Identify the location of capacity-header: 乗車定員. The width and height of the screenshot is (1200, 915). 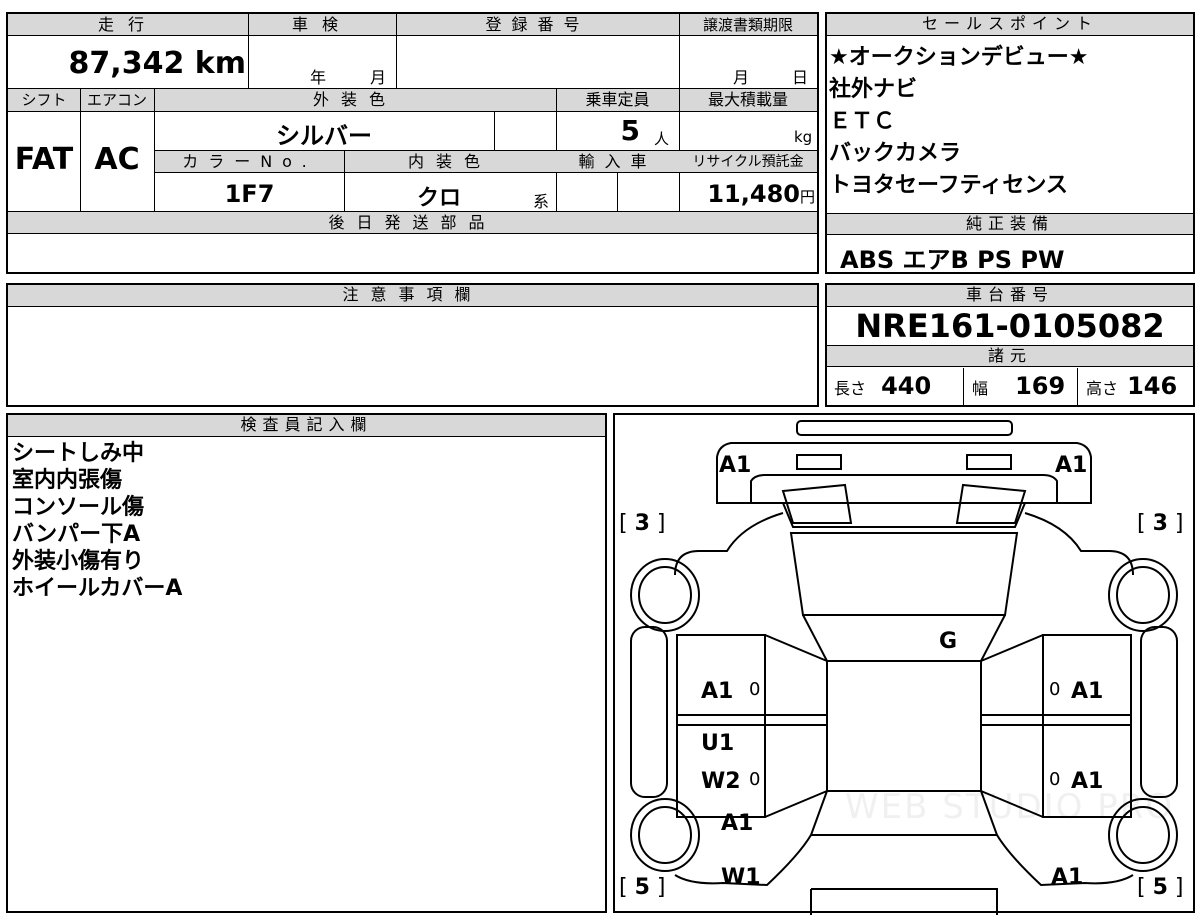
(617, 99).